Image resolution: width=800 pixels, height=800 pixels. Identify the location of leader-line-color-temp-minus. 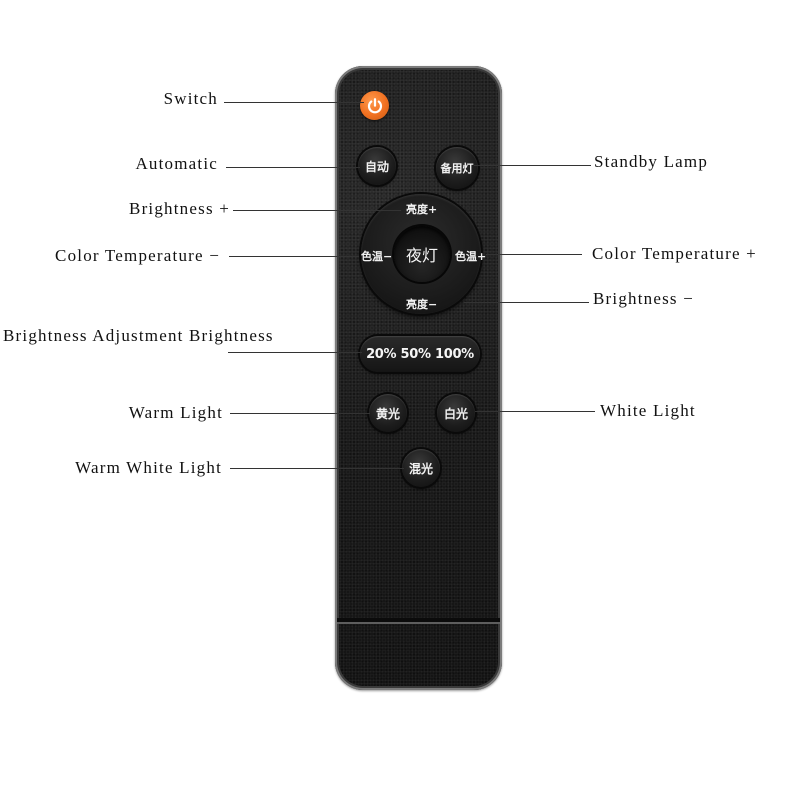
(294, 256).